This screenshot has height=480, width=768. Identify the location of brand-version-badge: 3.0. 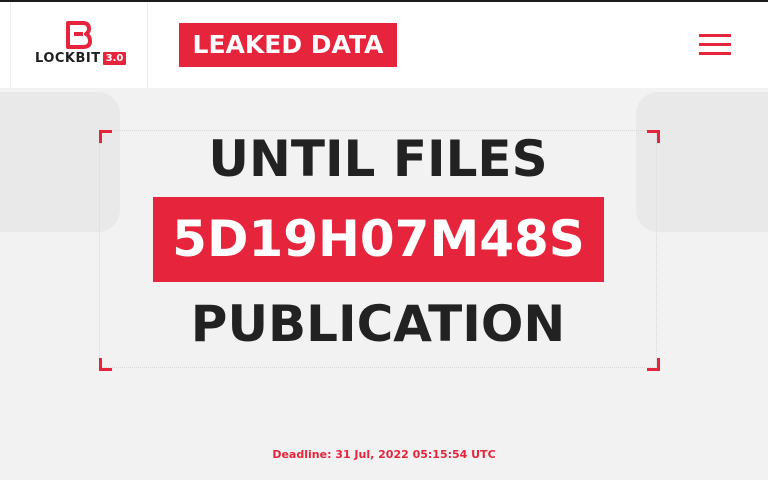
(114, 58).